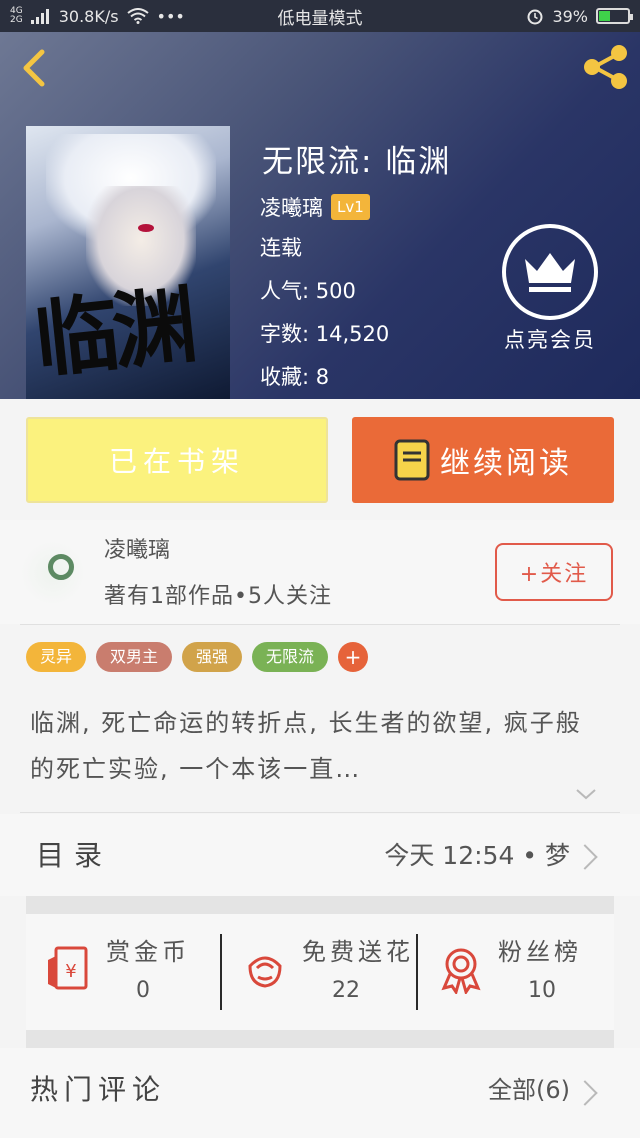 This screenshot has height=1138, width=640. What do you see at coordinates (265, 972) in the screenshot?
I see `flower-icon` at bounding box center [265, 972].